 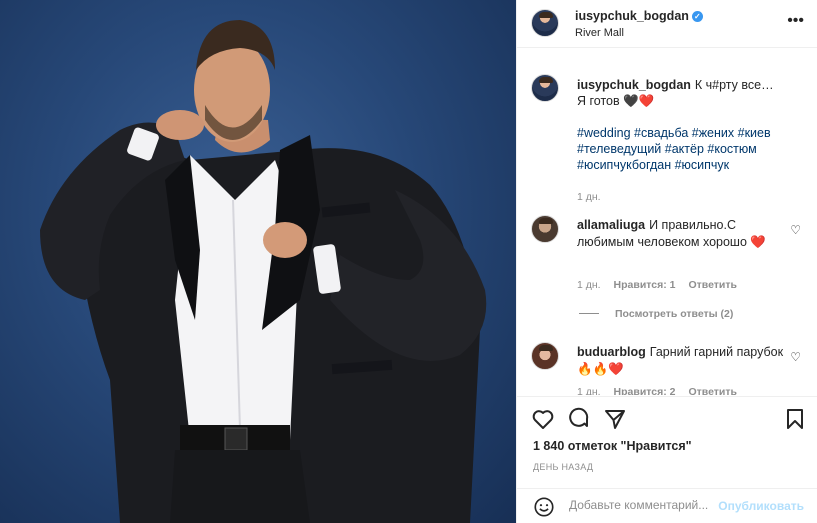 What do you see at coordinates (645, 285) in the screenshot?
I see `comment-likes: Нравится: 1` at bounding box center [645, 285].